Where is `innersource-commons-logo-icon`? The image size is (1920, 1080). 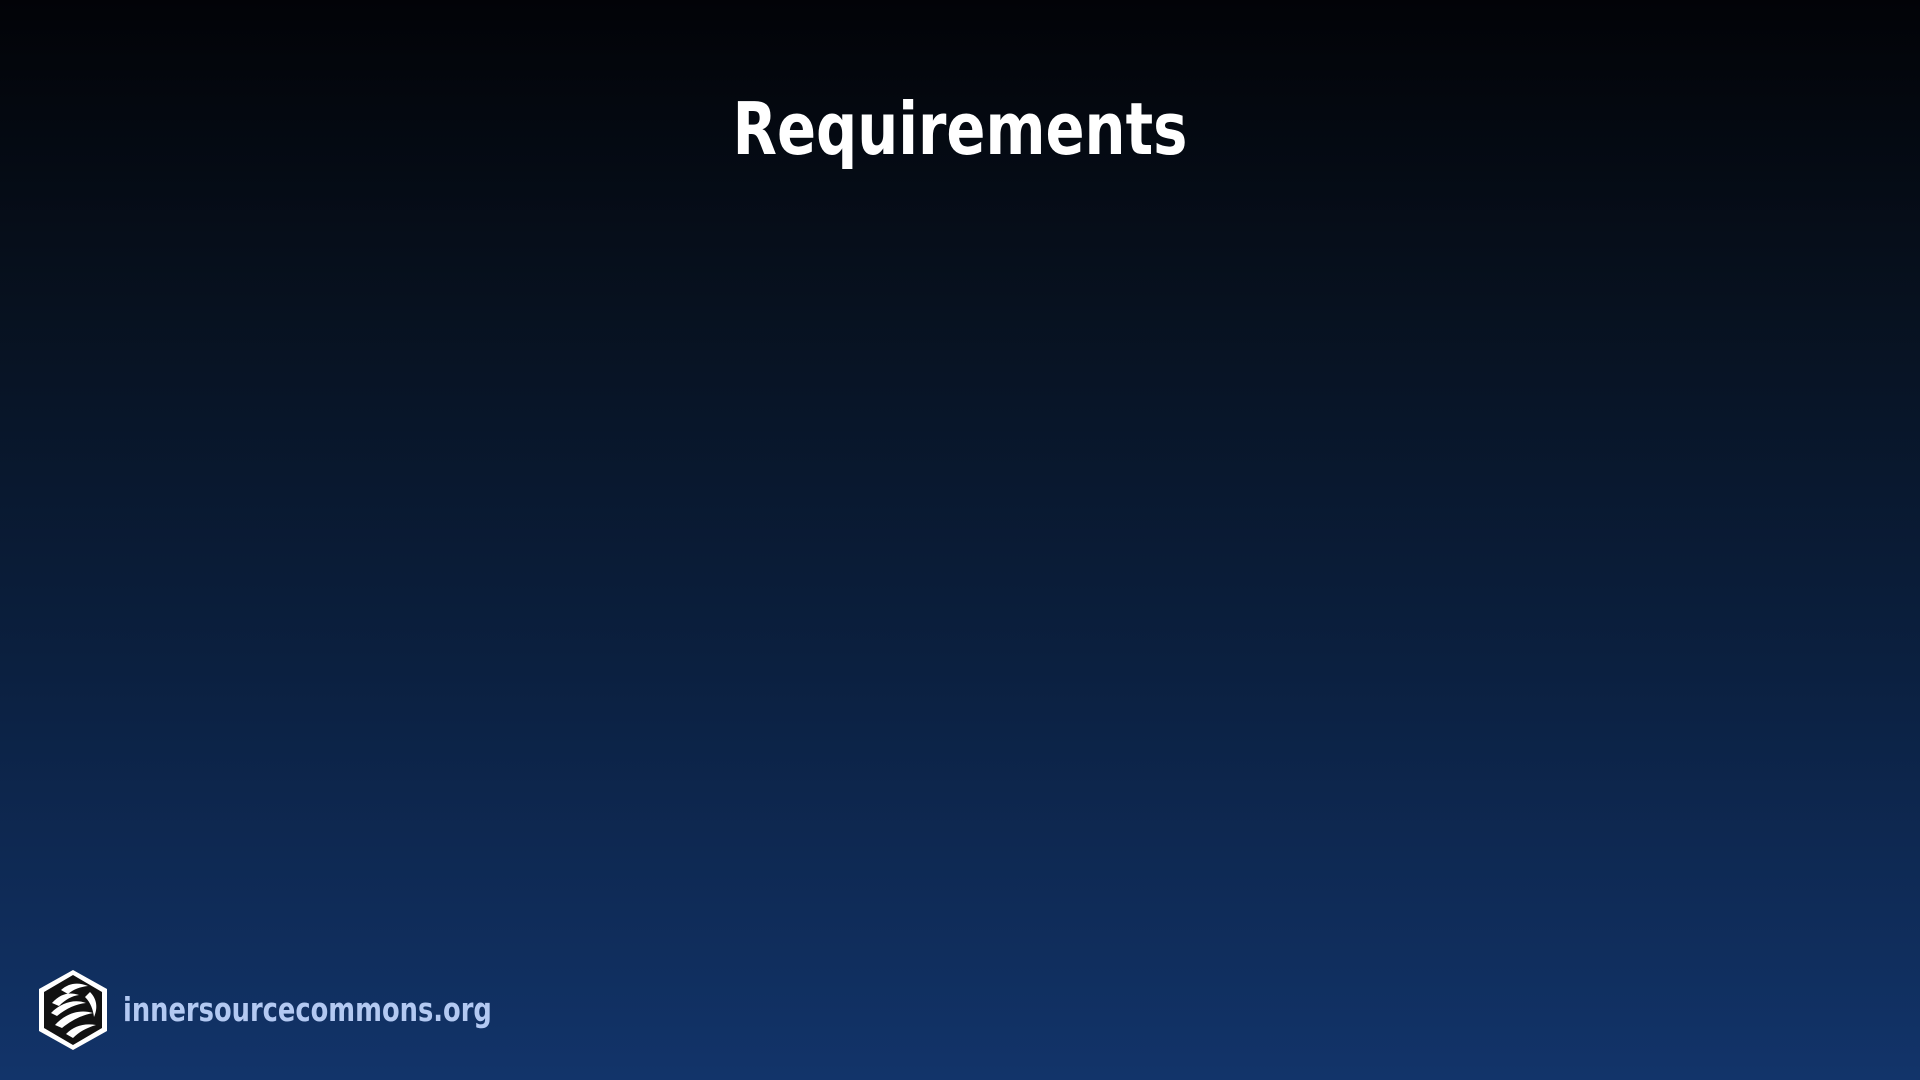
innersource-commons-logo-icon is located at coordinates (73, 1010).